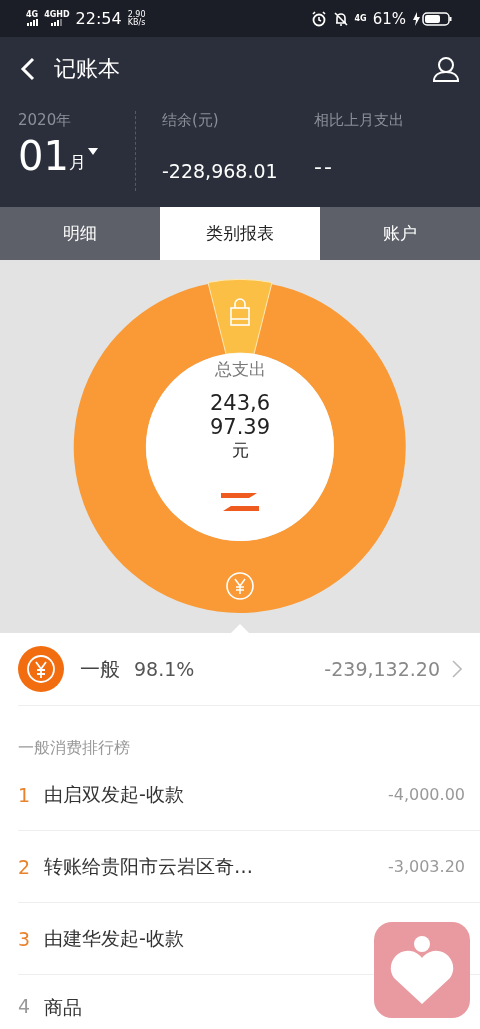 The image size is (480, 1029). Describe the element at coordinates (240, 586) in the screenshot. I see `yen-icon` at that location.